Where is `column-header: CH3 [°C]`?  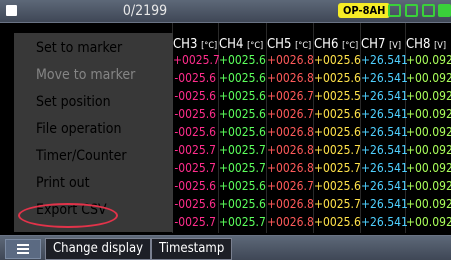 column-header: CH3 [°C] is located at coordinates (195, 44).